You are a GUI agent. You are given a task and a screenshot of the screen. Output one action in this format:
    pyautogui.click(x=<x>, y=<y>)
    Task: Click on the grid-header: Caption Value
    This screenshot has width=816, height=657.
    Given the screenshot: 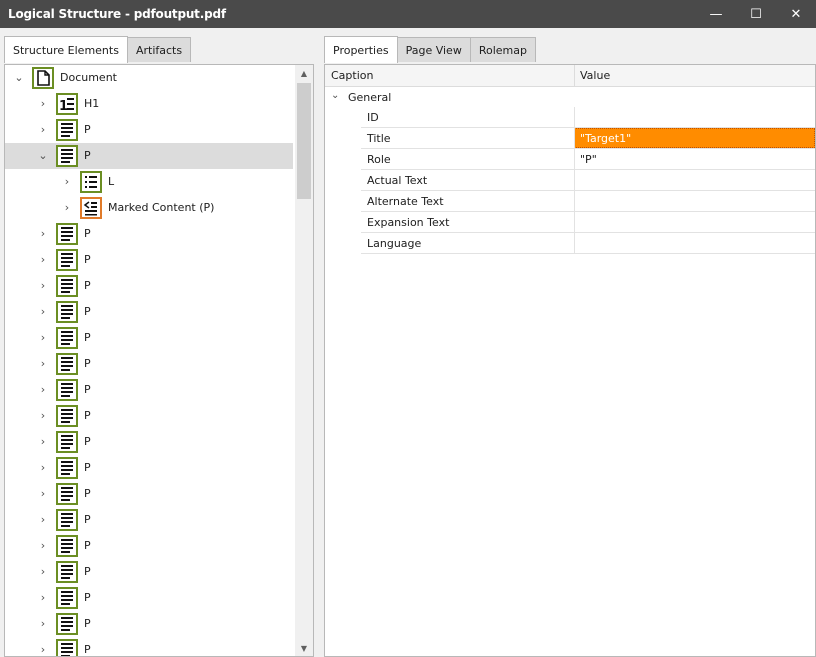 What is the action you would take?
    pyautogui.click(x=570, y=76)
    